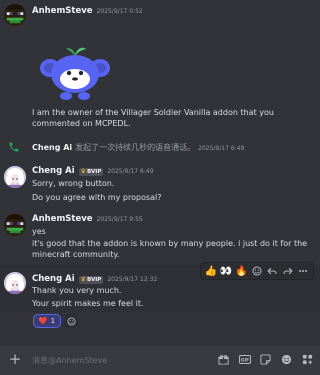 Image resolution: width=320 pixels, height=375 pixels. I want to click on svg-text: GIF, so click(244, 361).